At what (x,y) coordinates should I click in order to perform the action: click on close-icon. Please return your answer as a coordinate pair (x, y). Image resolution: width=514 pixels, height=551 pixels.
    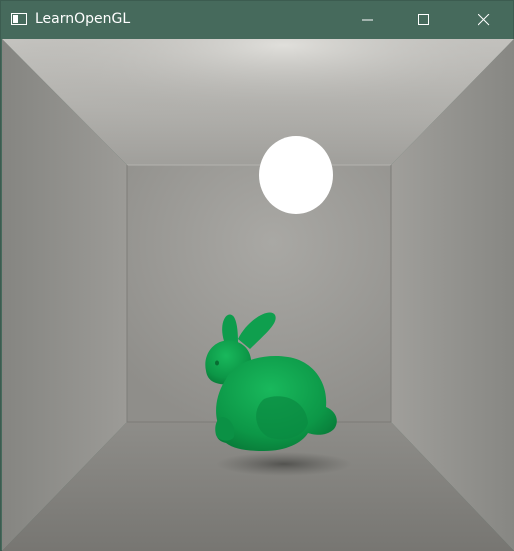
    Looking at the image, I should click on (484, 19).